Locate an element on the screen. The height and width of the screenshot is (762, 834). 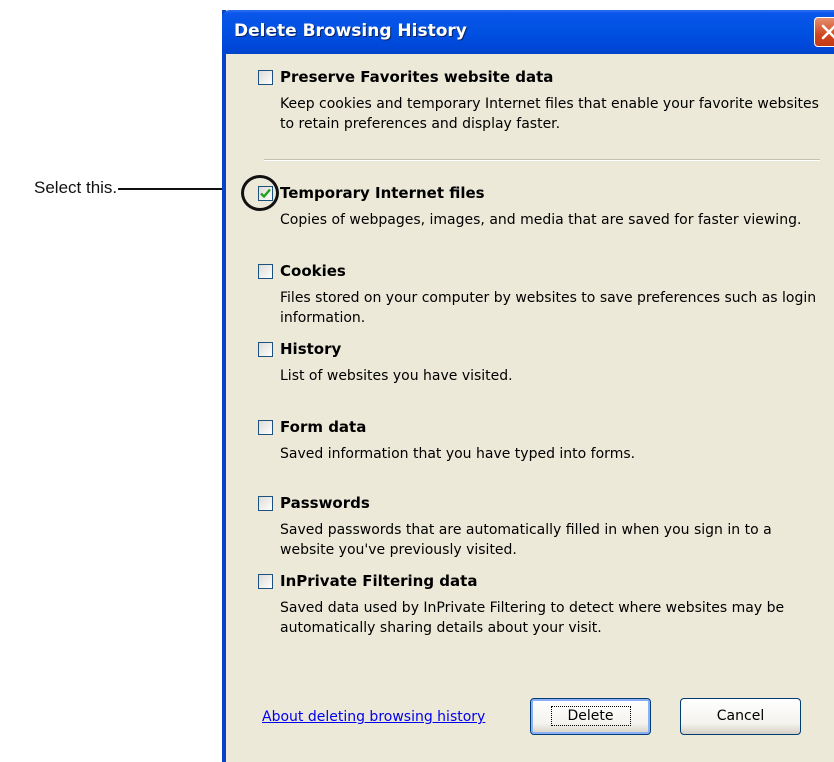
history-label: History is located at coordinates (310, 349).